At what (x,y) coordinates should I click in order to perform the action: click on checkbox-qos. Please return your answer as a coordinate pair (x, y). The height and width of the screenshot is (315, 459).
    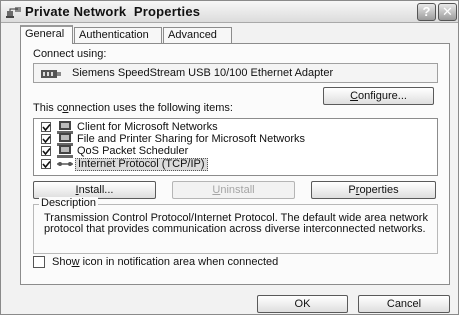
    Looking at the image, I should click on (46, 151).